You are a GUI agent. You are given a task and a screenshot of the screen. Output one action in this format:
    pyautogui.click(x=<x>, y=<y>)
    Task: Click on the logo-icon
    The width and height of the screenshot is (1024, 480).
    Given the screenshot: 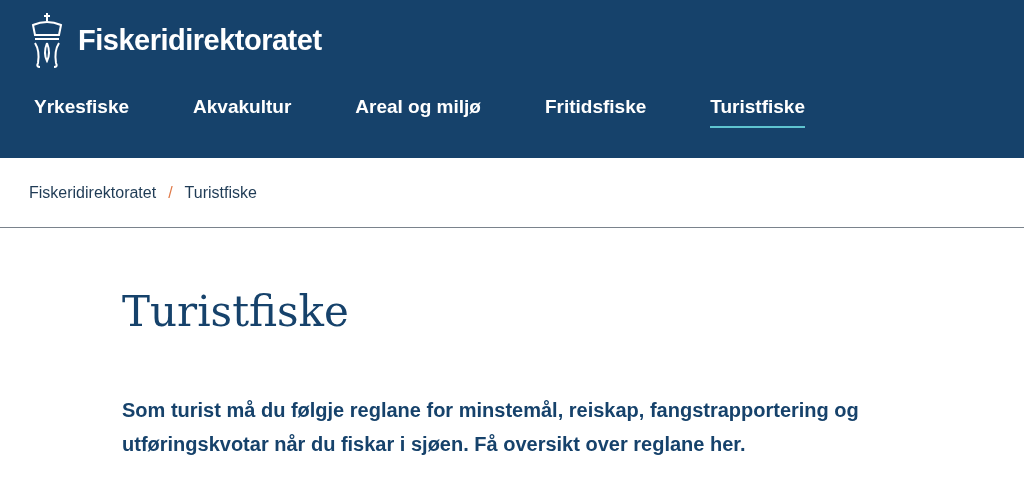 What is the action you would take?
    pyautogui.click(x=47, y=41)
    